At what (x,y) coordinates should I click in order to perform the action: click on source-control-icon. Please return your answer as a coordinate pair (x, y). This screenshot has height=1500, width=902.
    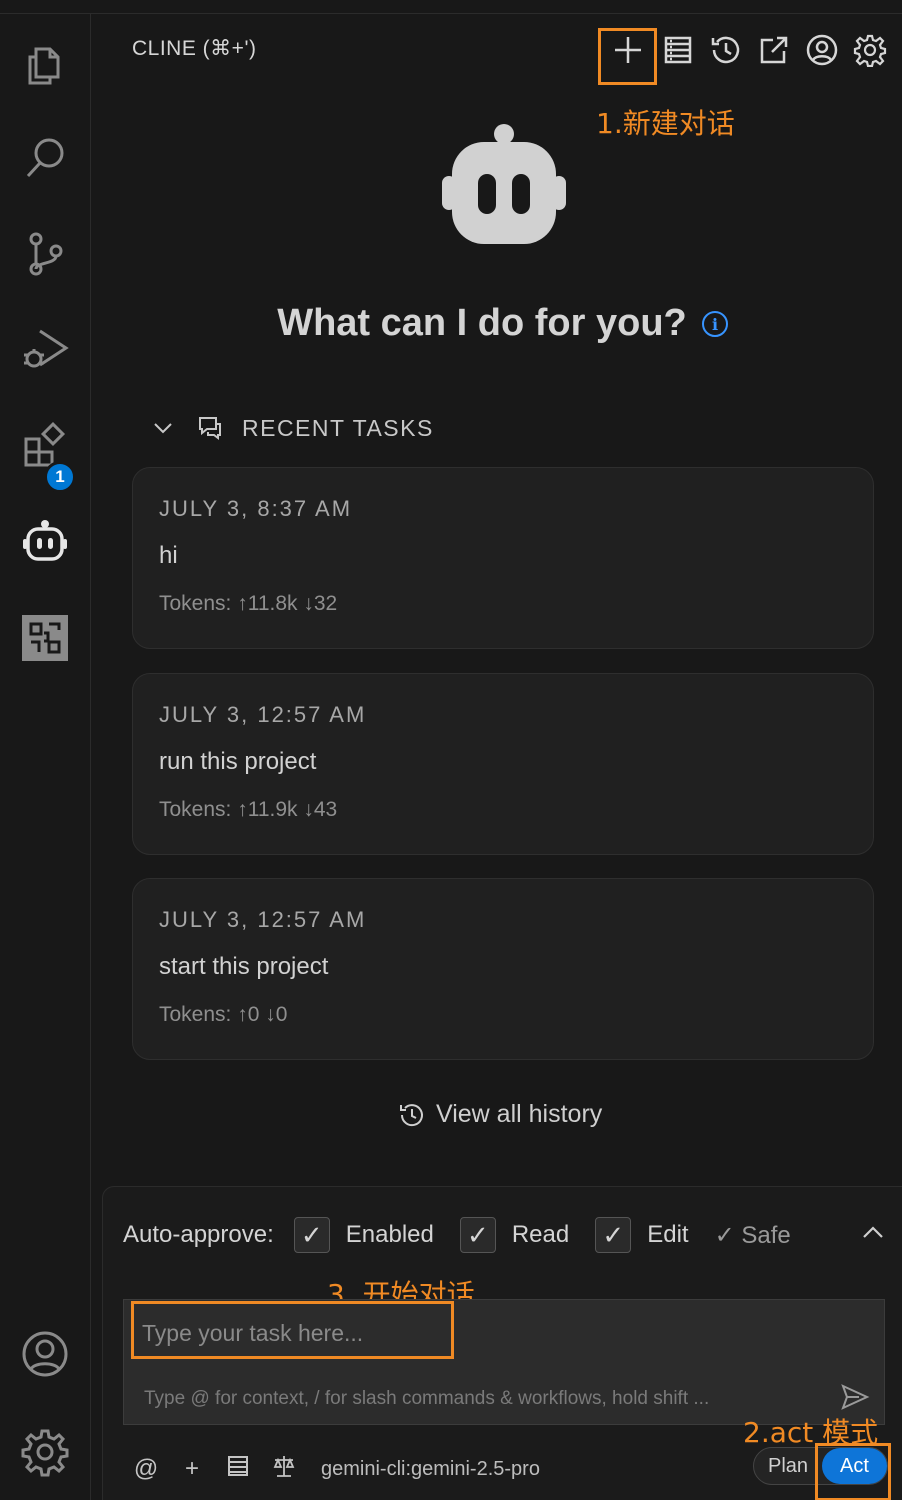
    Looking at the image, I should click on (45, 254).